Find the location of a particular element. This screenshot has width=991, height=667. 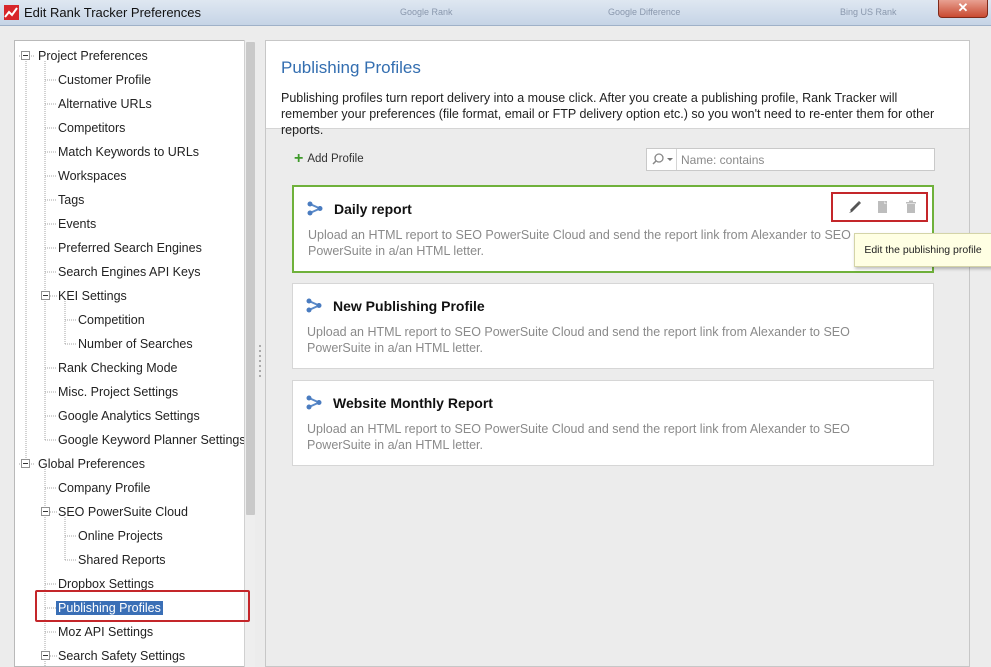

profile-search is located at coordinates (790, 159).